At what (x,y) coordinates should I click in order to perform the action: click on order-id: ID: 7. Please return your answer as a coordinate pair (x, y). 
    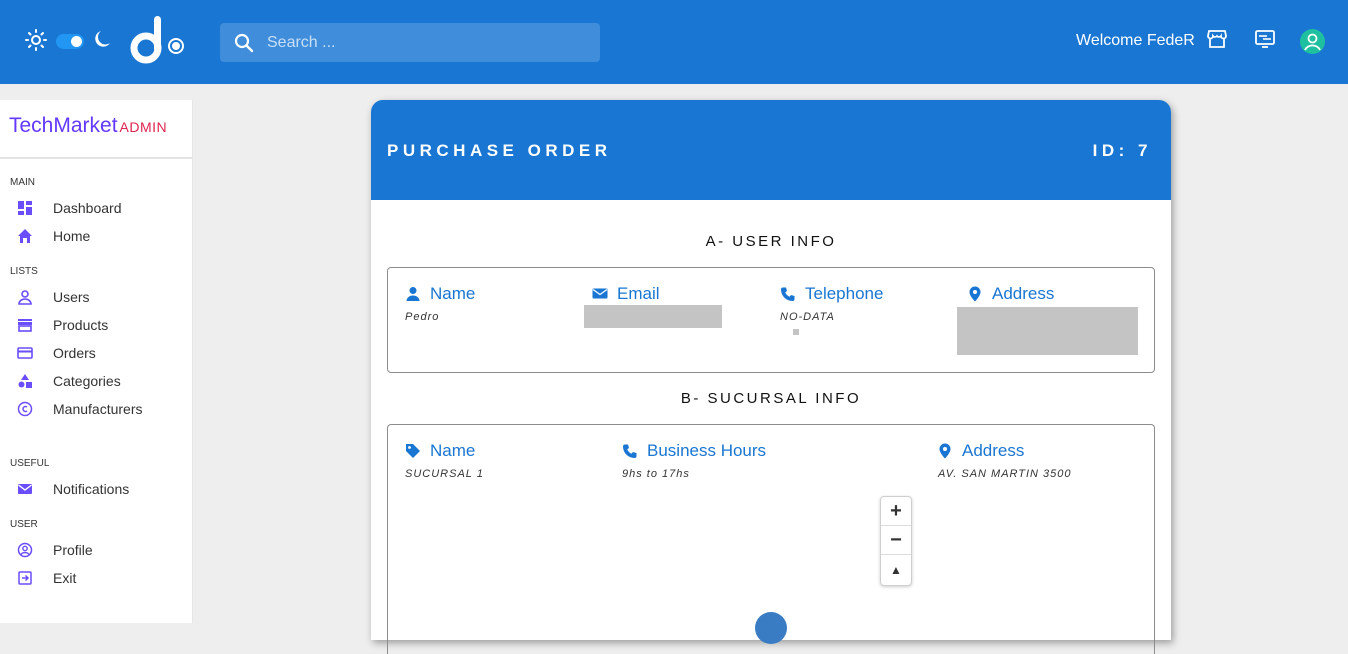
    Looking at the image, I should click on (1122, 150).